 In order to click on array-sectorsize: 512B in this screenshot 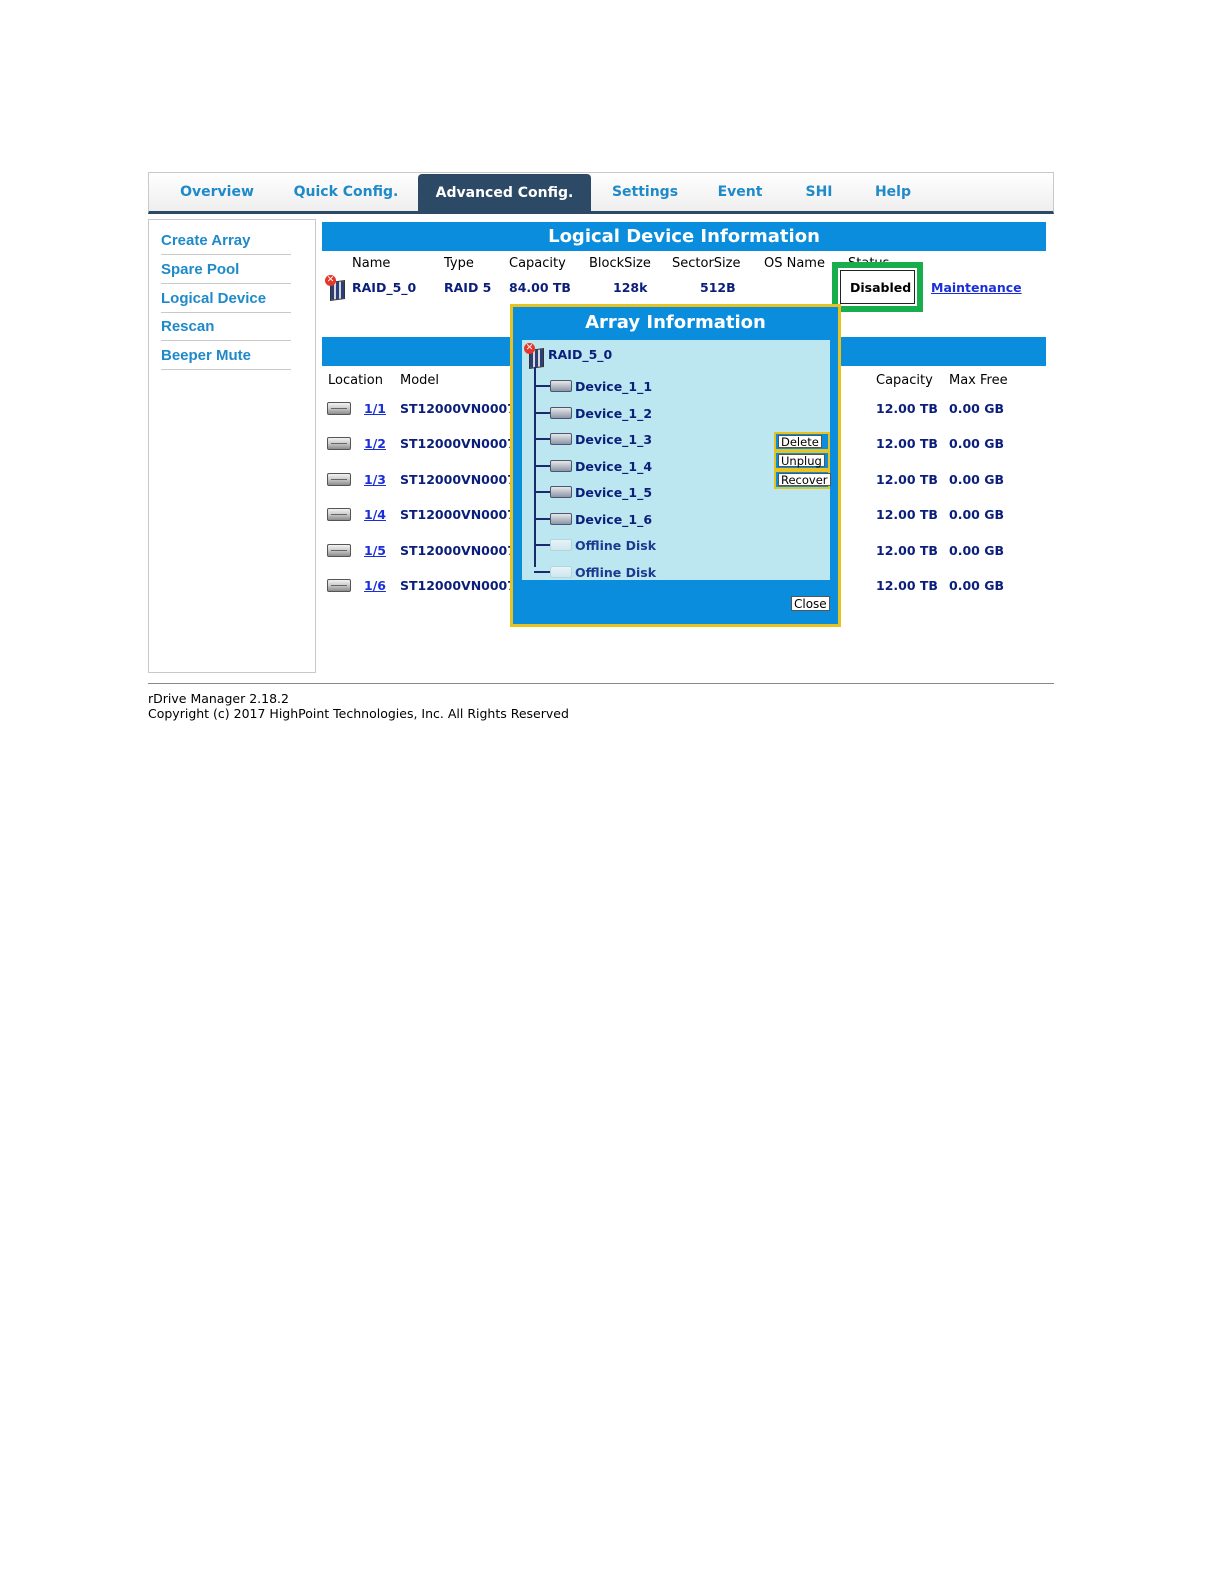, I will do `click(718, 287)`.